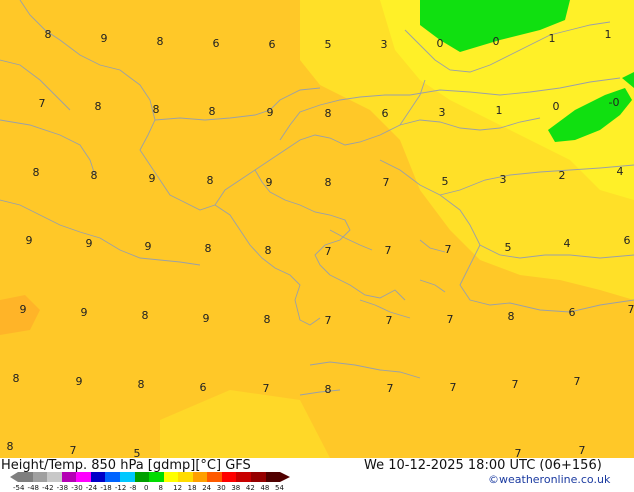  What do you see at coordinates (105, 488) in the screenshot?
I see `legend-tick-label: -18` at bounding box center [105, 488].